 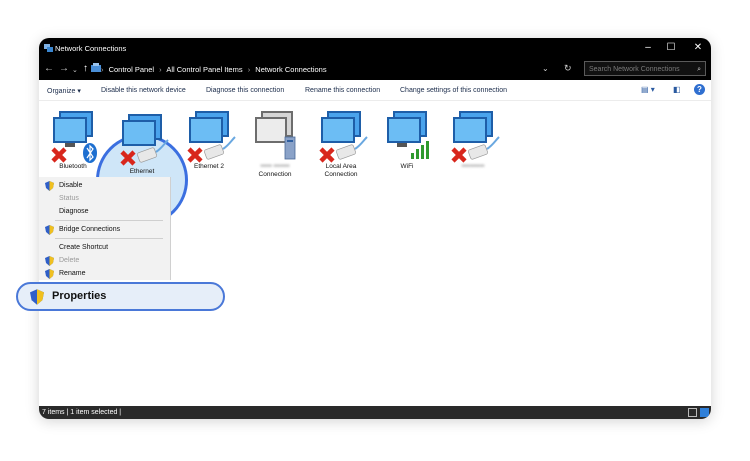 I want to click on adapter-wifi: WiFi, so click(x=407, y=139).